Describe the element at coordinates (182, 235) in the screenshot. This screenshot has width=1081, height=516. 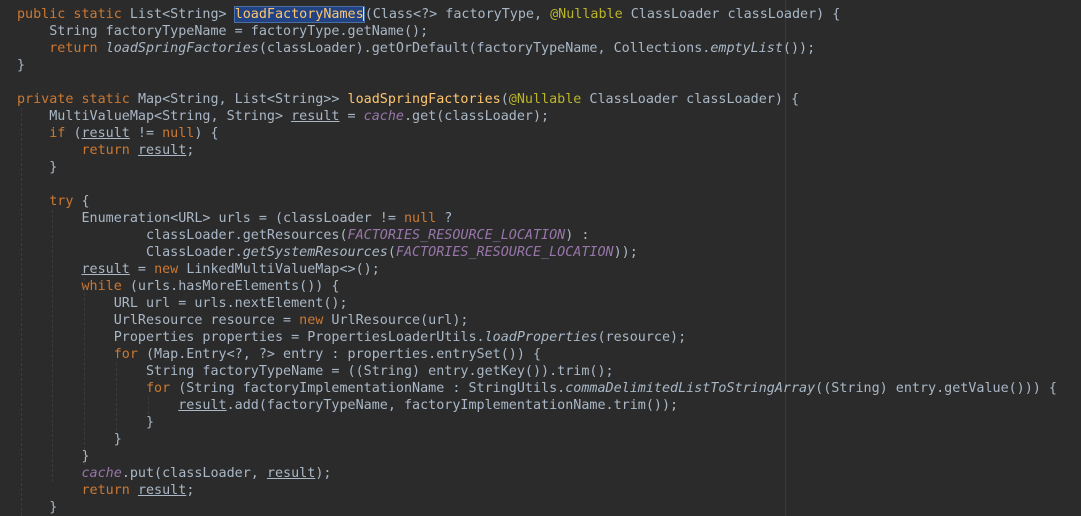
I see `code-token: classLoader.getResources(` at that location.